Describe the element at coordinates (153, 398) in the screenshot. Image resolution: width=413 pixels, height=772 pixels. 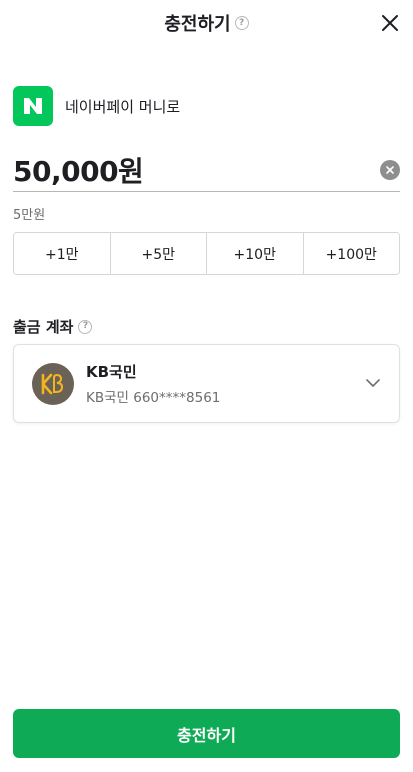
I see `account-number: KB국민 660****8561` at that location.